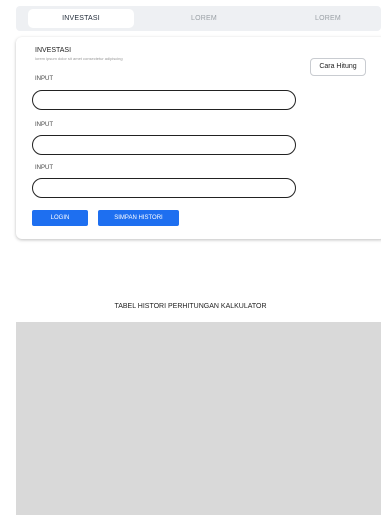 This screenshot has height=515, width=381. What do you see at coordinates (44, 125) in the screenshot?
I see `input-label-2: INPUT` at bounding box center [44, 125].